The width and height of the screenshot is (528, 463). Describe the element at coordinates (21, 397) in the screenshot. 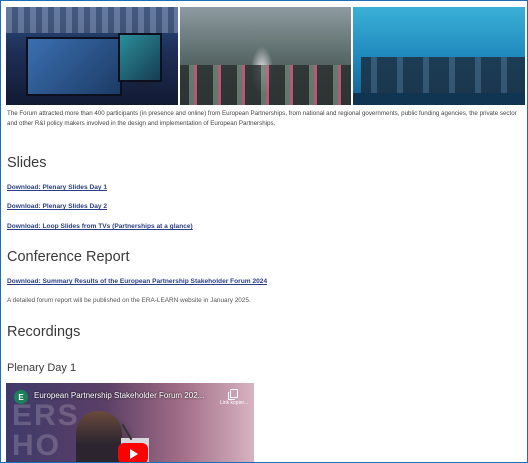

I see `channel-avatar: E` at that location.